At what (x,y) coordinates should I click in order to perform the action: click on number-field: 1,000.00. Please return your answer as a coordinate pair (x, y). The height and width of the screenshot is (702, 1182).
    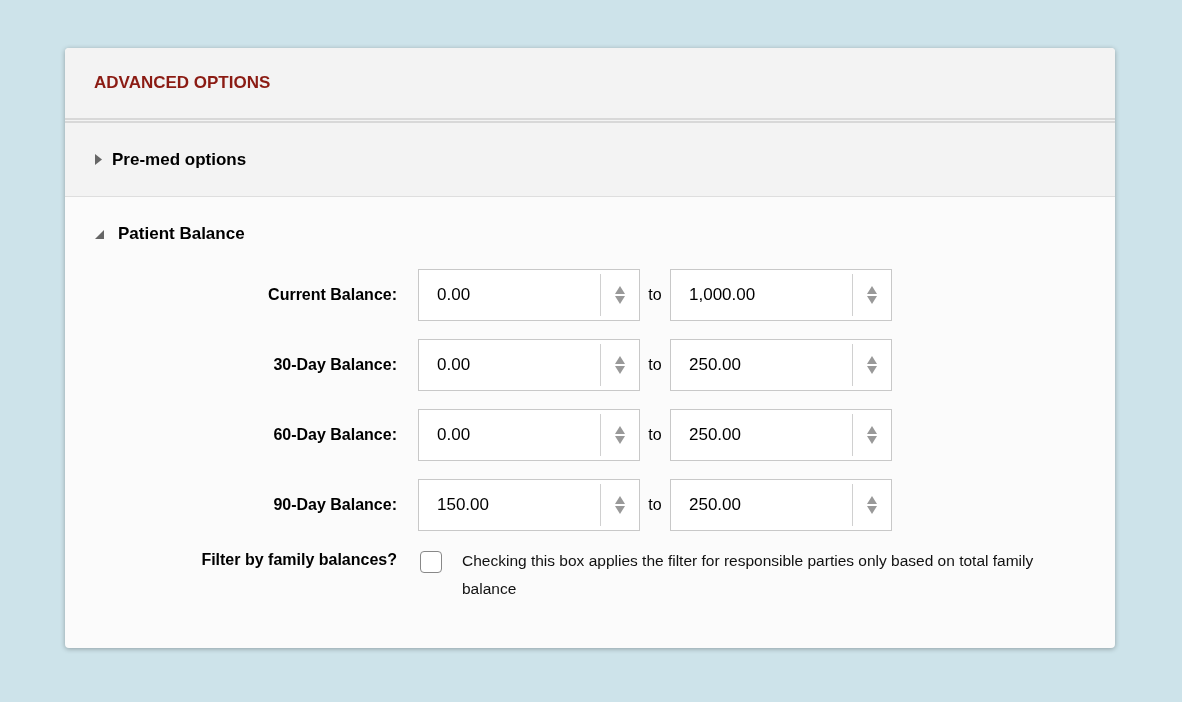
    Looking at the image, I should click on (781, 295).